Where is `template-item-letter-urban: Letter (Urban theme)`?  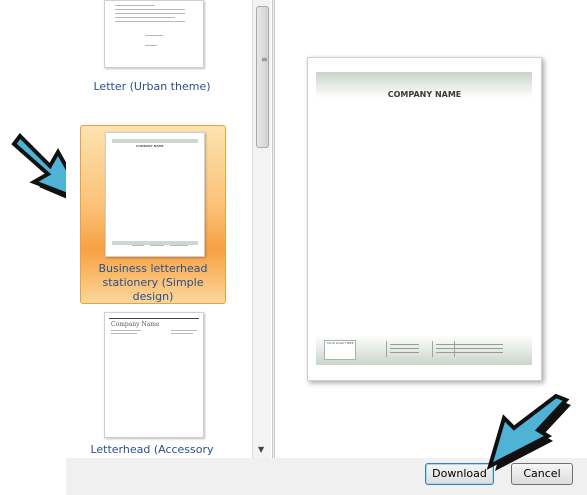
template-item-letter-urban: Letter (Urban theme) is located at coordinates (152, 48).